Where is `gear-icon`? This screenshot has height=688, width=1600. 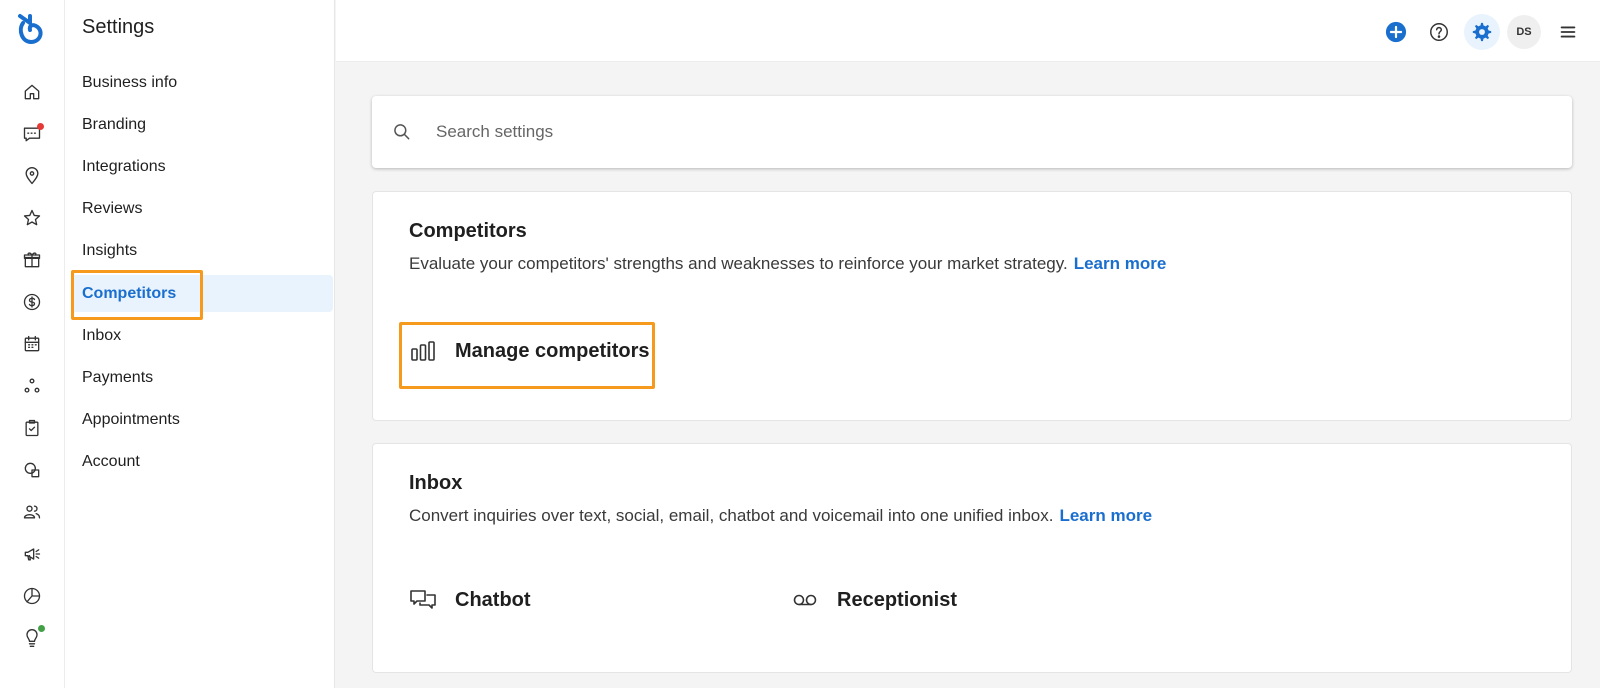
gear-icon is located at coordinates (1482, 32).